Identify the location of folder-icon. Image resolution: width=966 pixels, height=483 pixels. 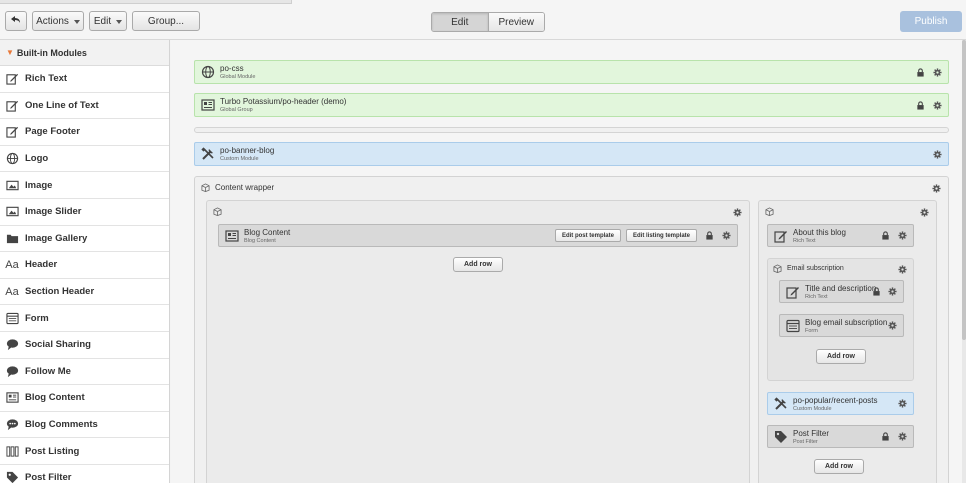
(12, 238).